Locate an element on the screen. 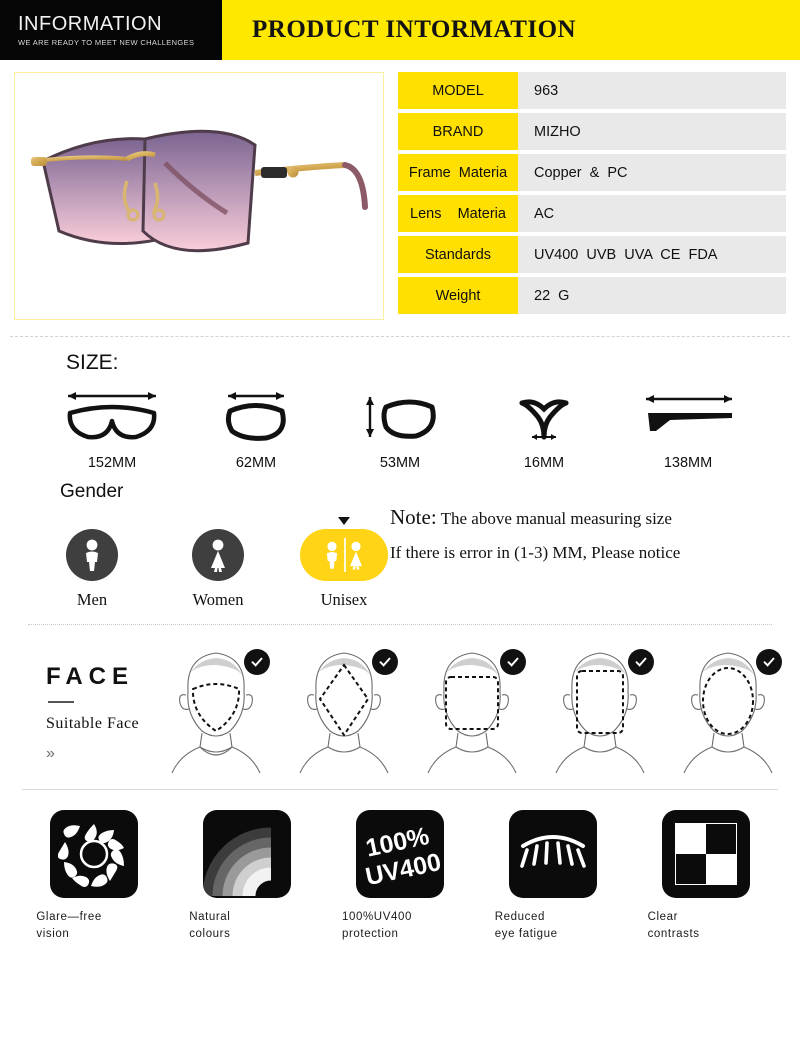 The width and height of the screenshot is (800, 1052). table-row: Frame Materia Copper & PC is located at coordinates (592, 172).